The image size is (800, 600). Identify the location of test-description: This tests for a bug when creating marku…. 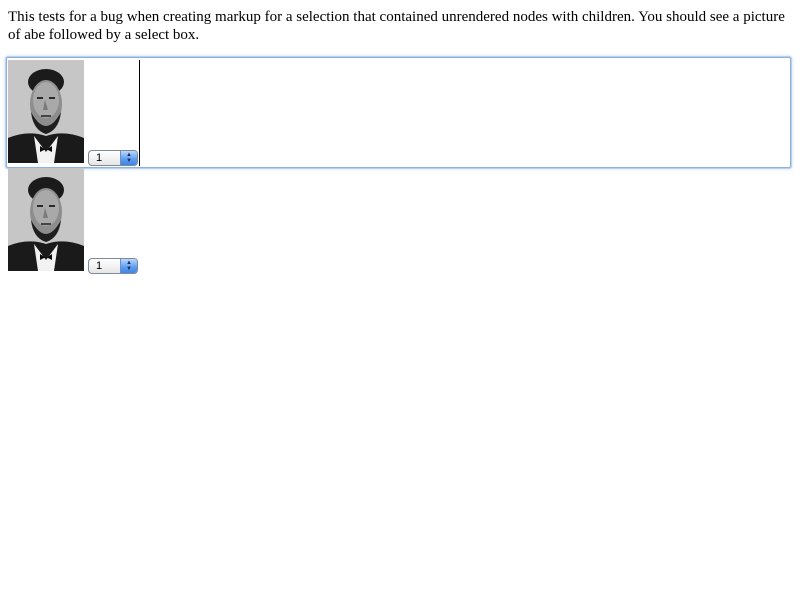
(396, 26).